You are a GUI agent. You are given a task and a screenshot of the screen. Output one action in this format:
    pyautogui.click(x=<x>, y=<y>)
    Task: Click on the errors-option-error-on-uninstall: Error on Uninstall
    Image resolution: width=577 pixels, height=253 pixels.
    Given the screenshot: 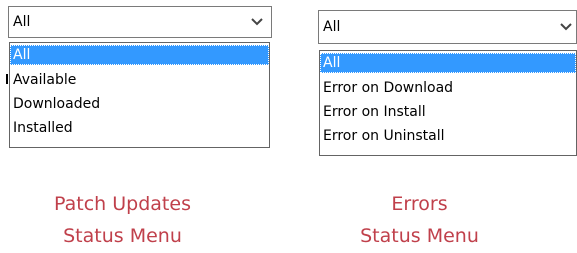 What is the action you would take?
    pyautogui.click(x=448, y=136)
    